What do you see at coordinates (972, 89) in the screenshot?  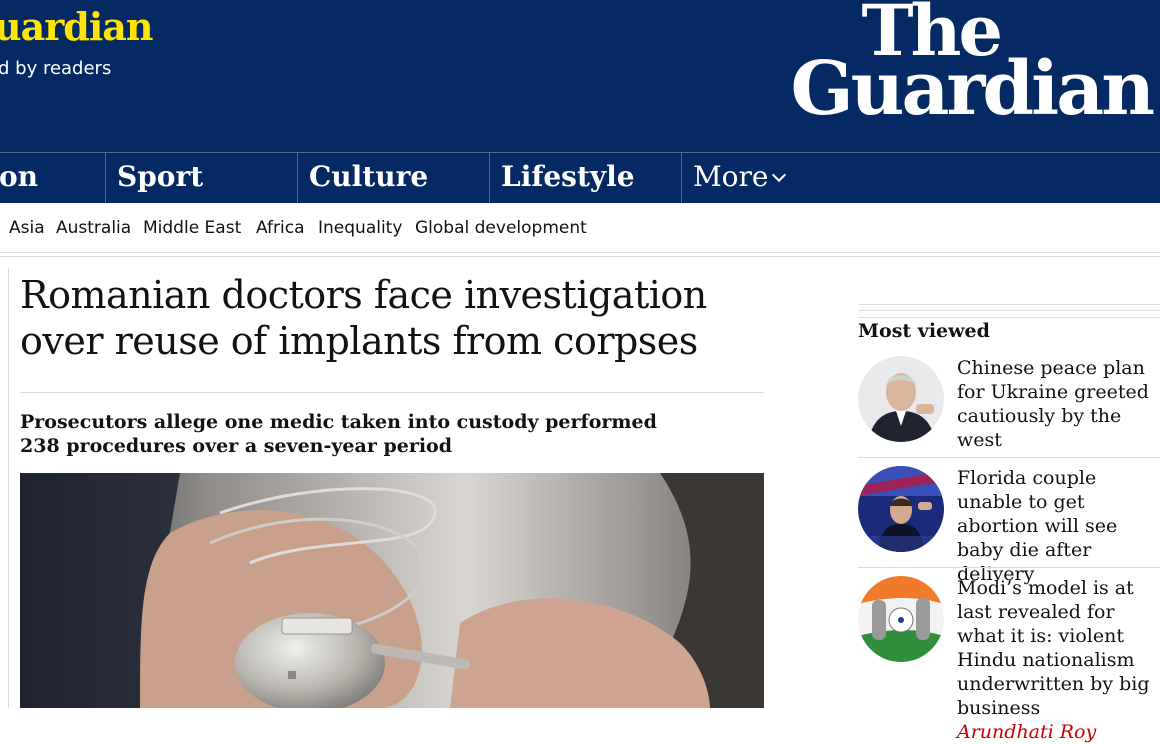 I see `logo-line-2: Guardian` at bounding box center [972, 89].